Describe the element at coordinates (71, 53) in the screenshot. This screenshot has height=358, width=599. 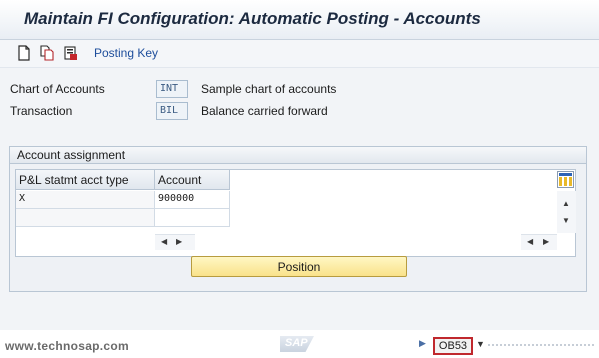
I see `save-local-icon` at that location.